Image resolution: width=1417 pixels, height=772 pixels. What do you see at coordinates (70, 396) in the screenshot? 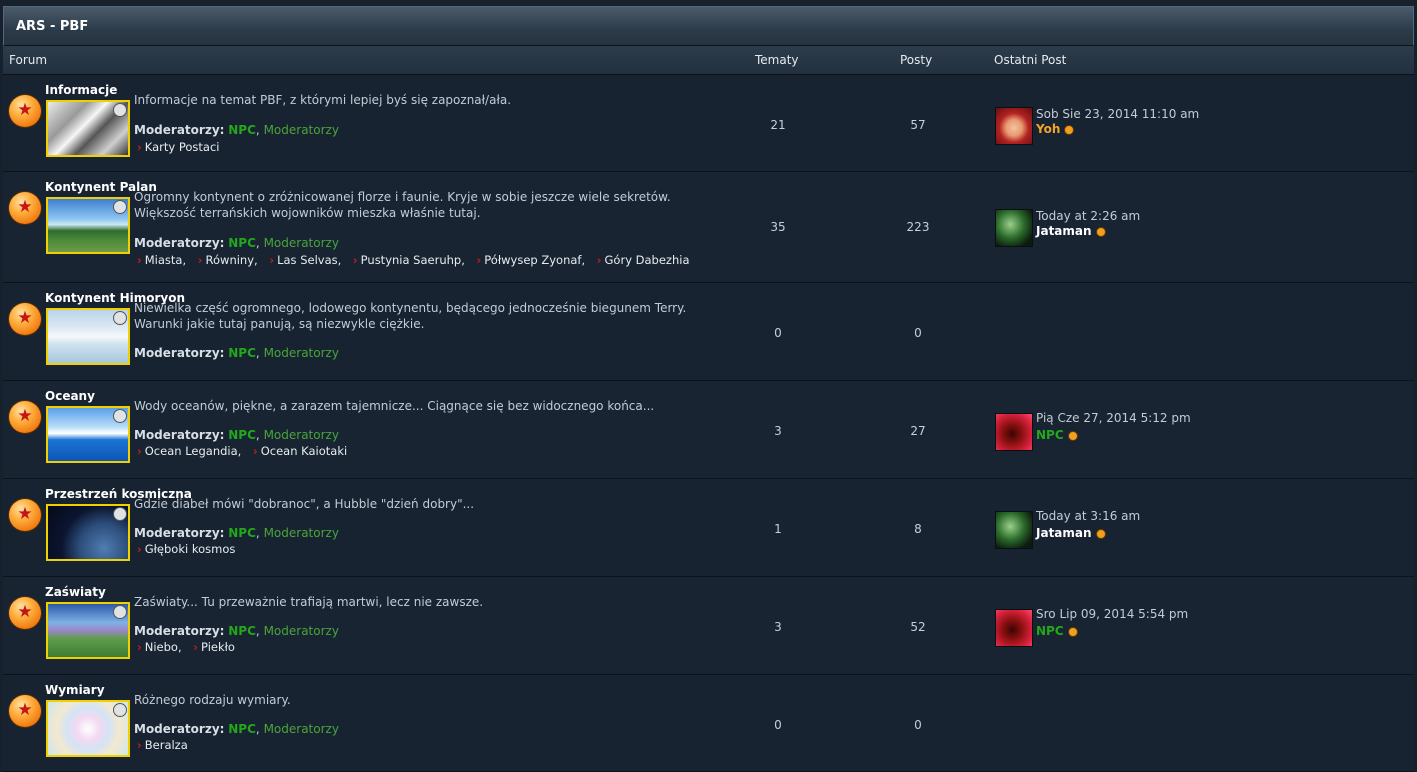
I see `forum-name: Oceany` at bounding box center [70, 396].